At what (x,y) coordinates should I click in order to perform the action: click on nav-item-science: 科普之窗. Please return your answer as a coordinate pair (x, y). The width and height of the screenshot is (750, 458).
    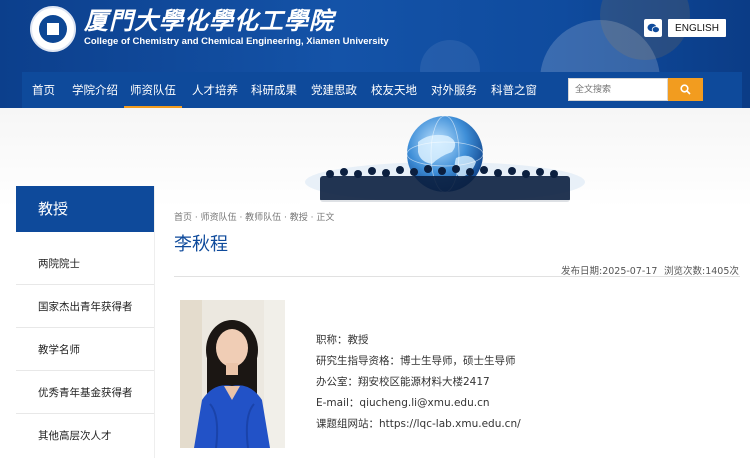
    Looking at the image, I should click on (514, 90).